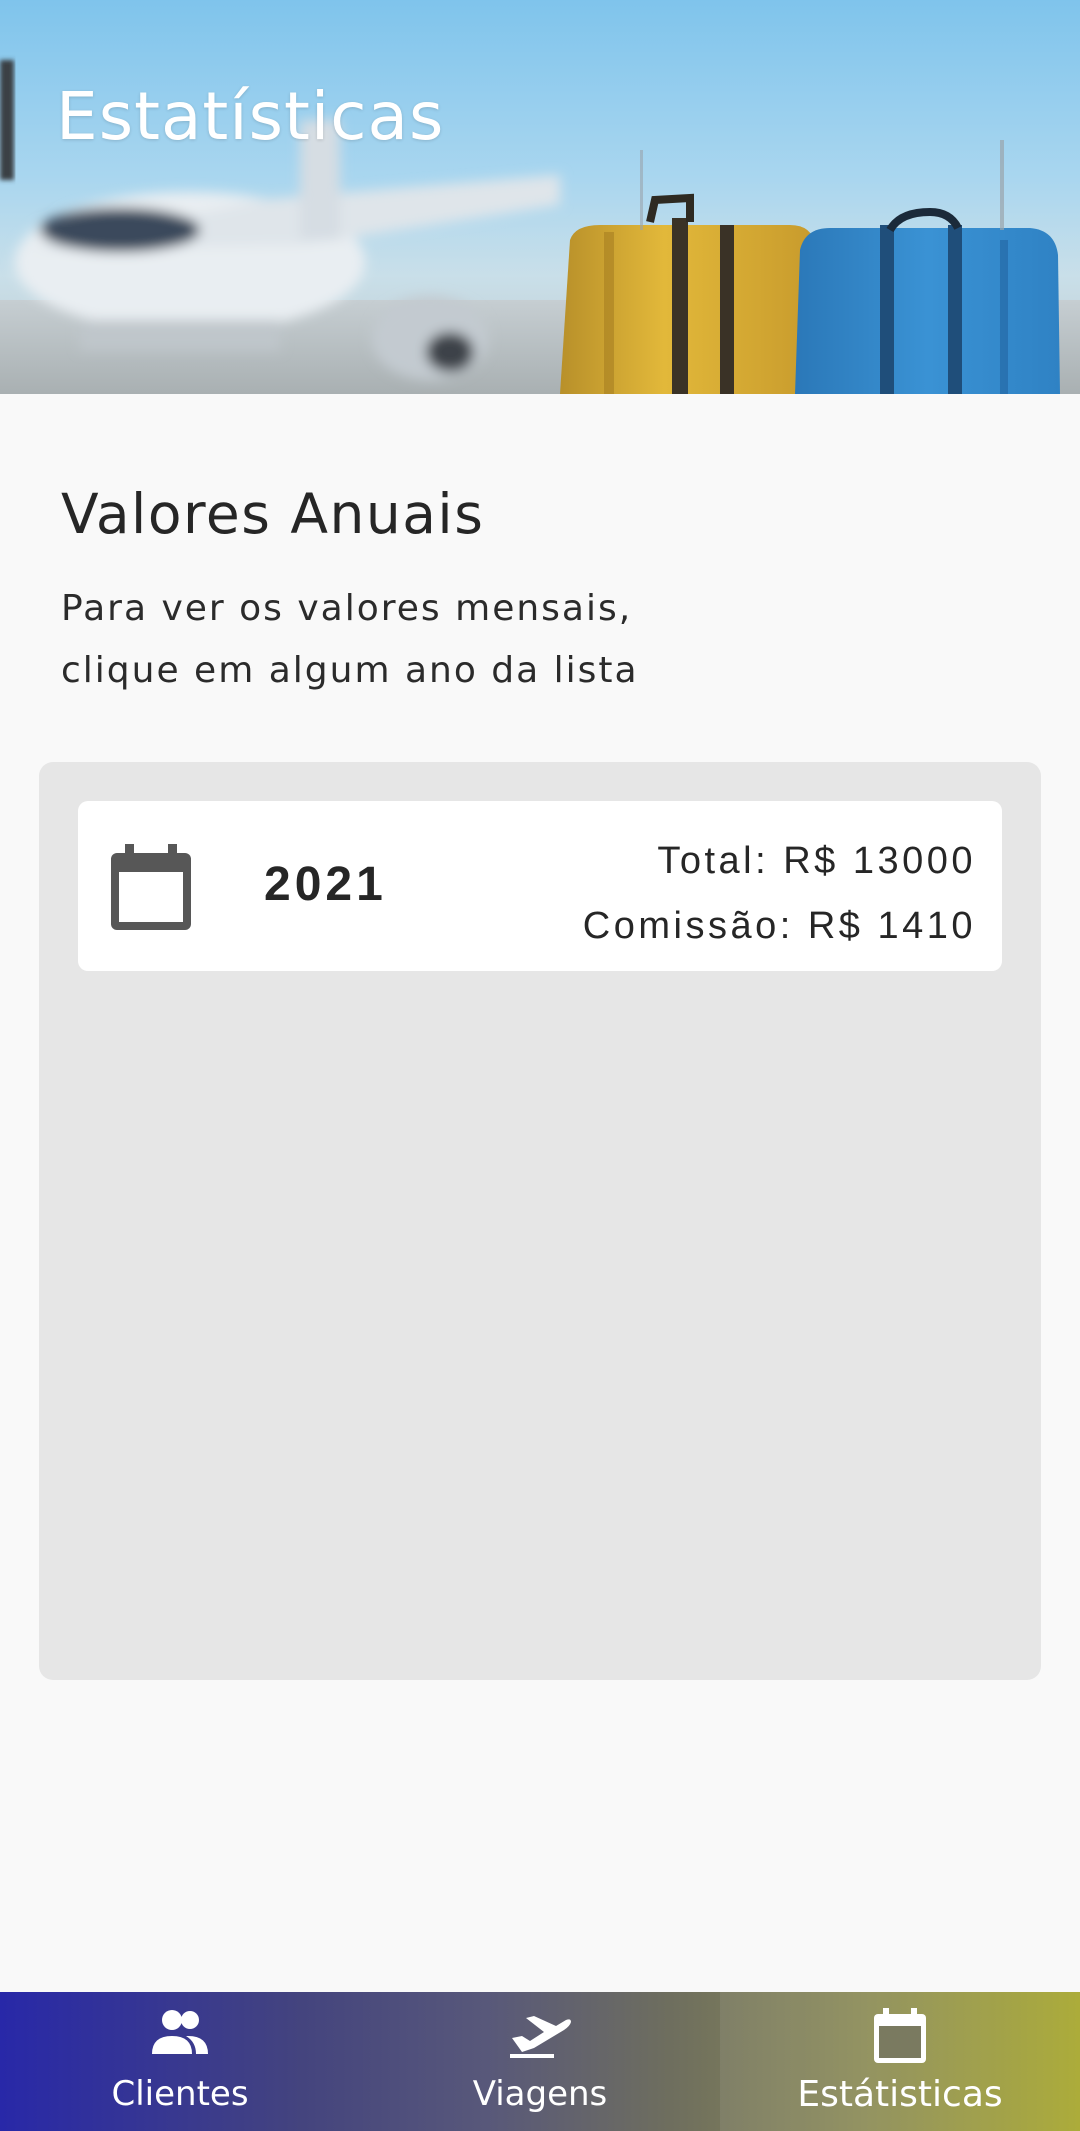 Image resolution: width=1080 pixels, height=2131 pixels. I want to click on nav-item-viagens: Viagens, so click(540, 2061).